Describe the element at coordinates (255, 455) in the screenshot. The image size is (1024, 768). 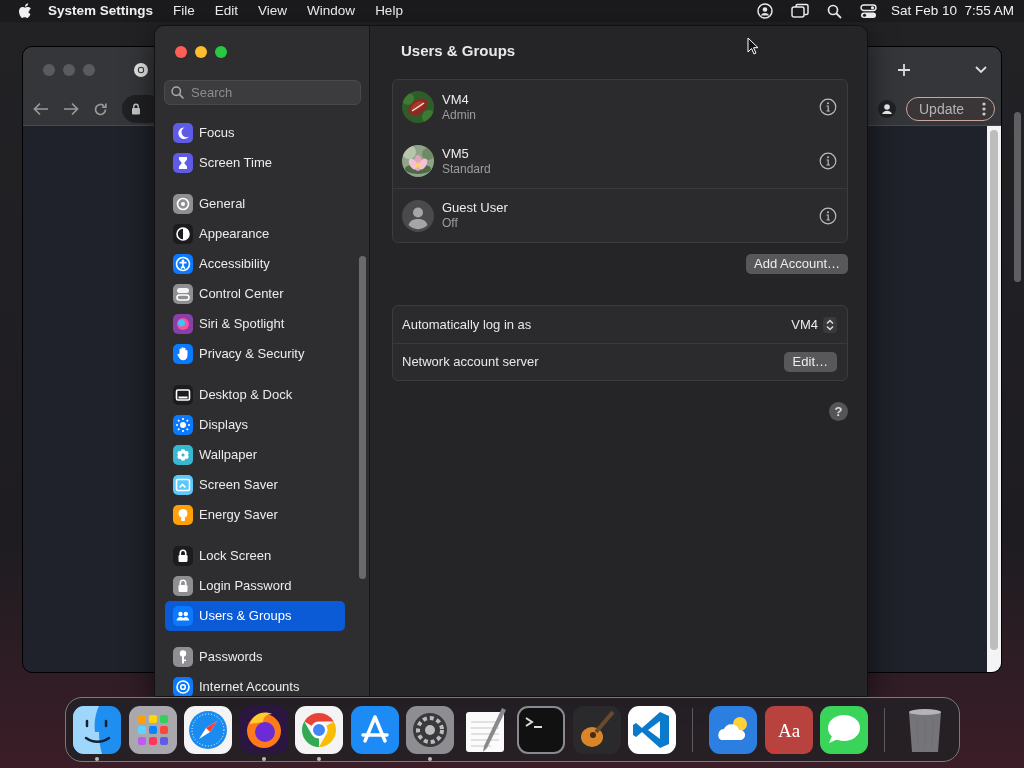
I see `sidebar-item: Wallpaper` at that location.